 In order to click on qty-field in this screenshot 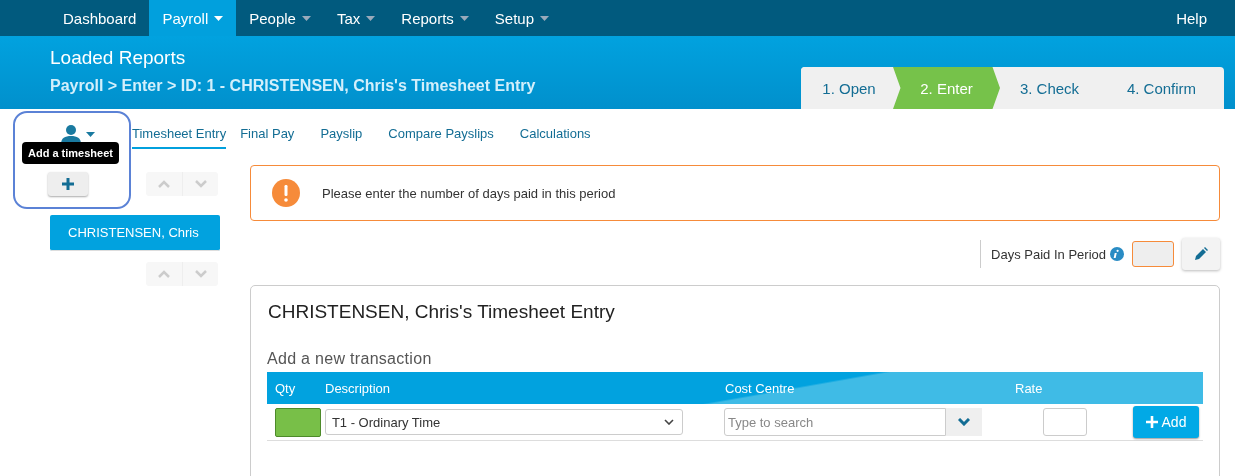, I will do `click(298, 422)`.